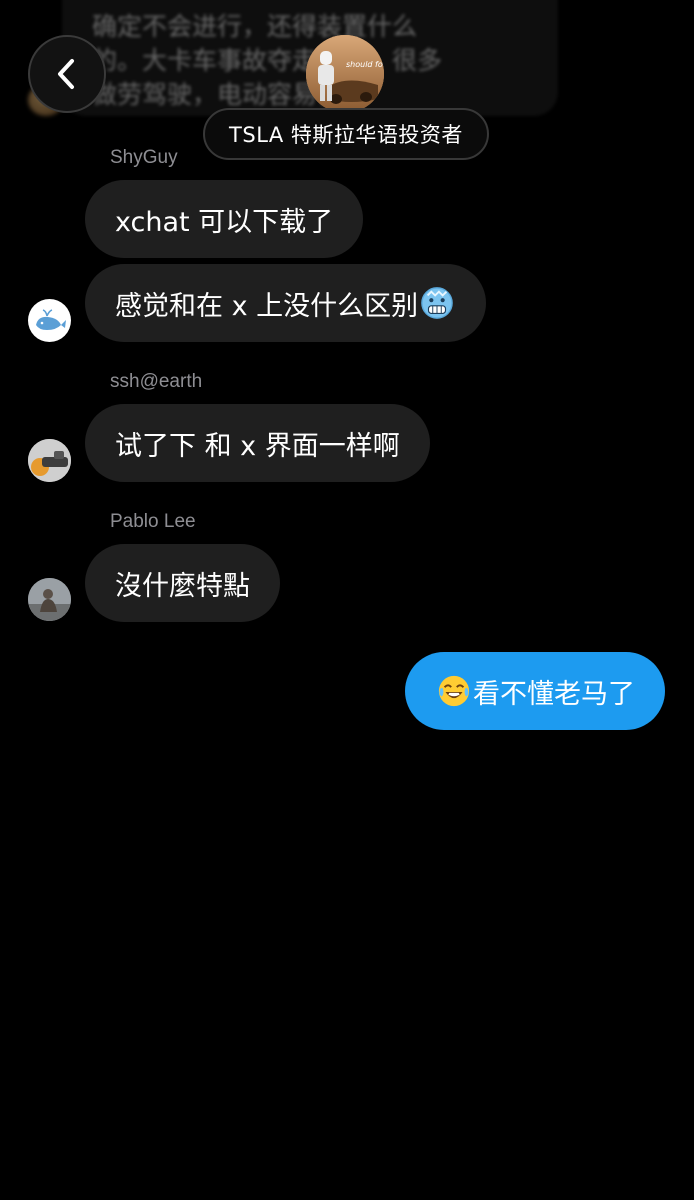  I want to click on outgoing-message-bubble: 看不懂老马了, so click(535, 691).